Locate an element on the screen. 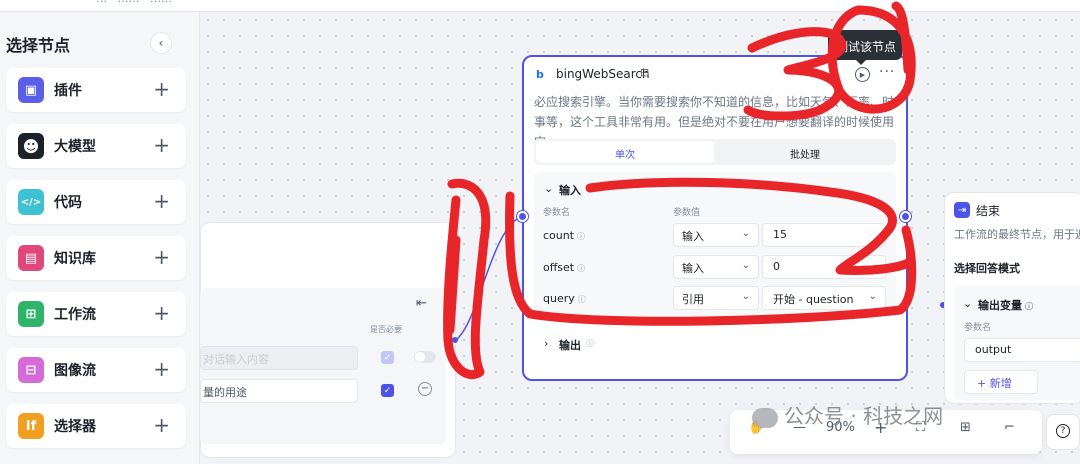  annotation-circle-run is located at coordinates (871, 57).